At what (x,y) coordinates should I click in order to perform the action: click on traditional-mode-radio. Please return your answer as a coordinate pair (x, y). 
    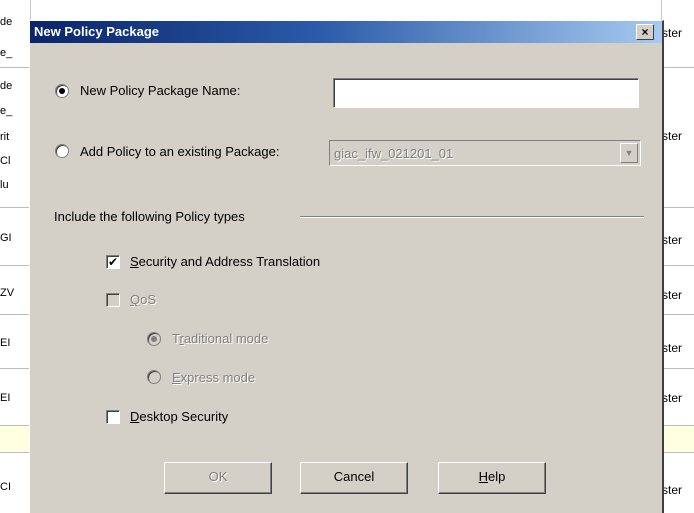
    Looking at the image, I should click on (154, 339).